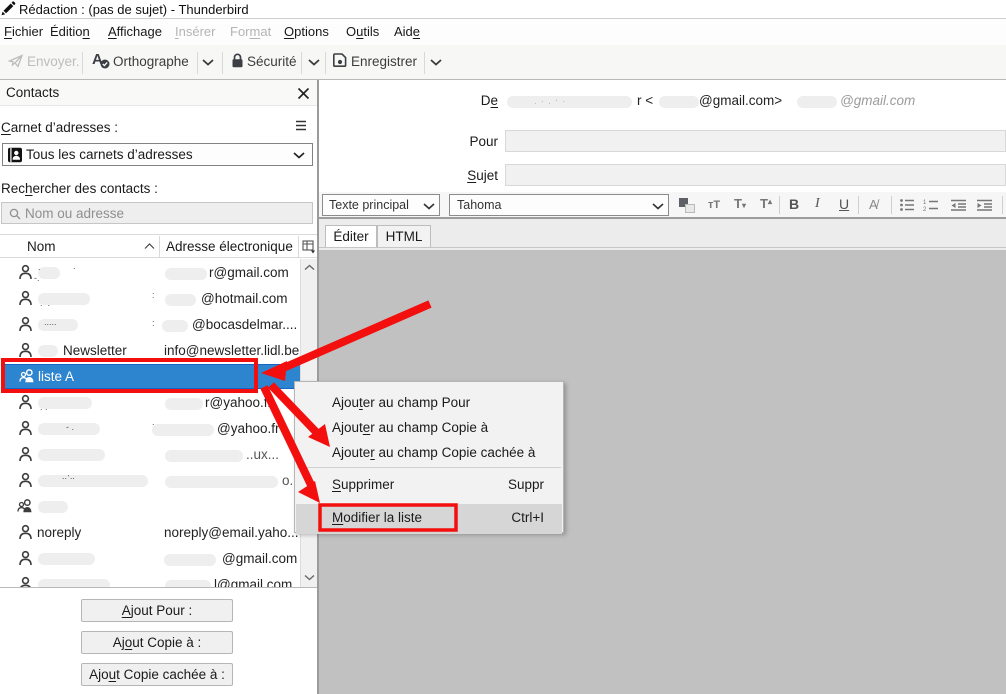 This screenshot has width=1006, height=694. Describe the element at coordinates (925, 203) in the screenshot. I see `svg-text: 1` at that location.